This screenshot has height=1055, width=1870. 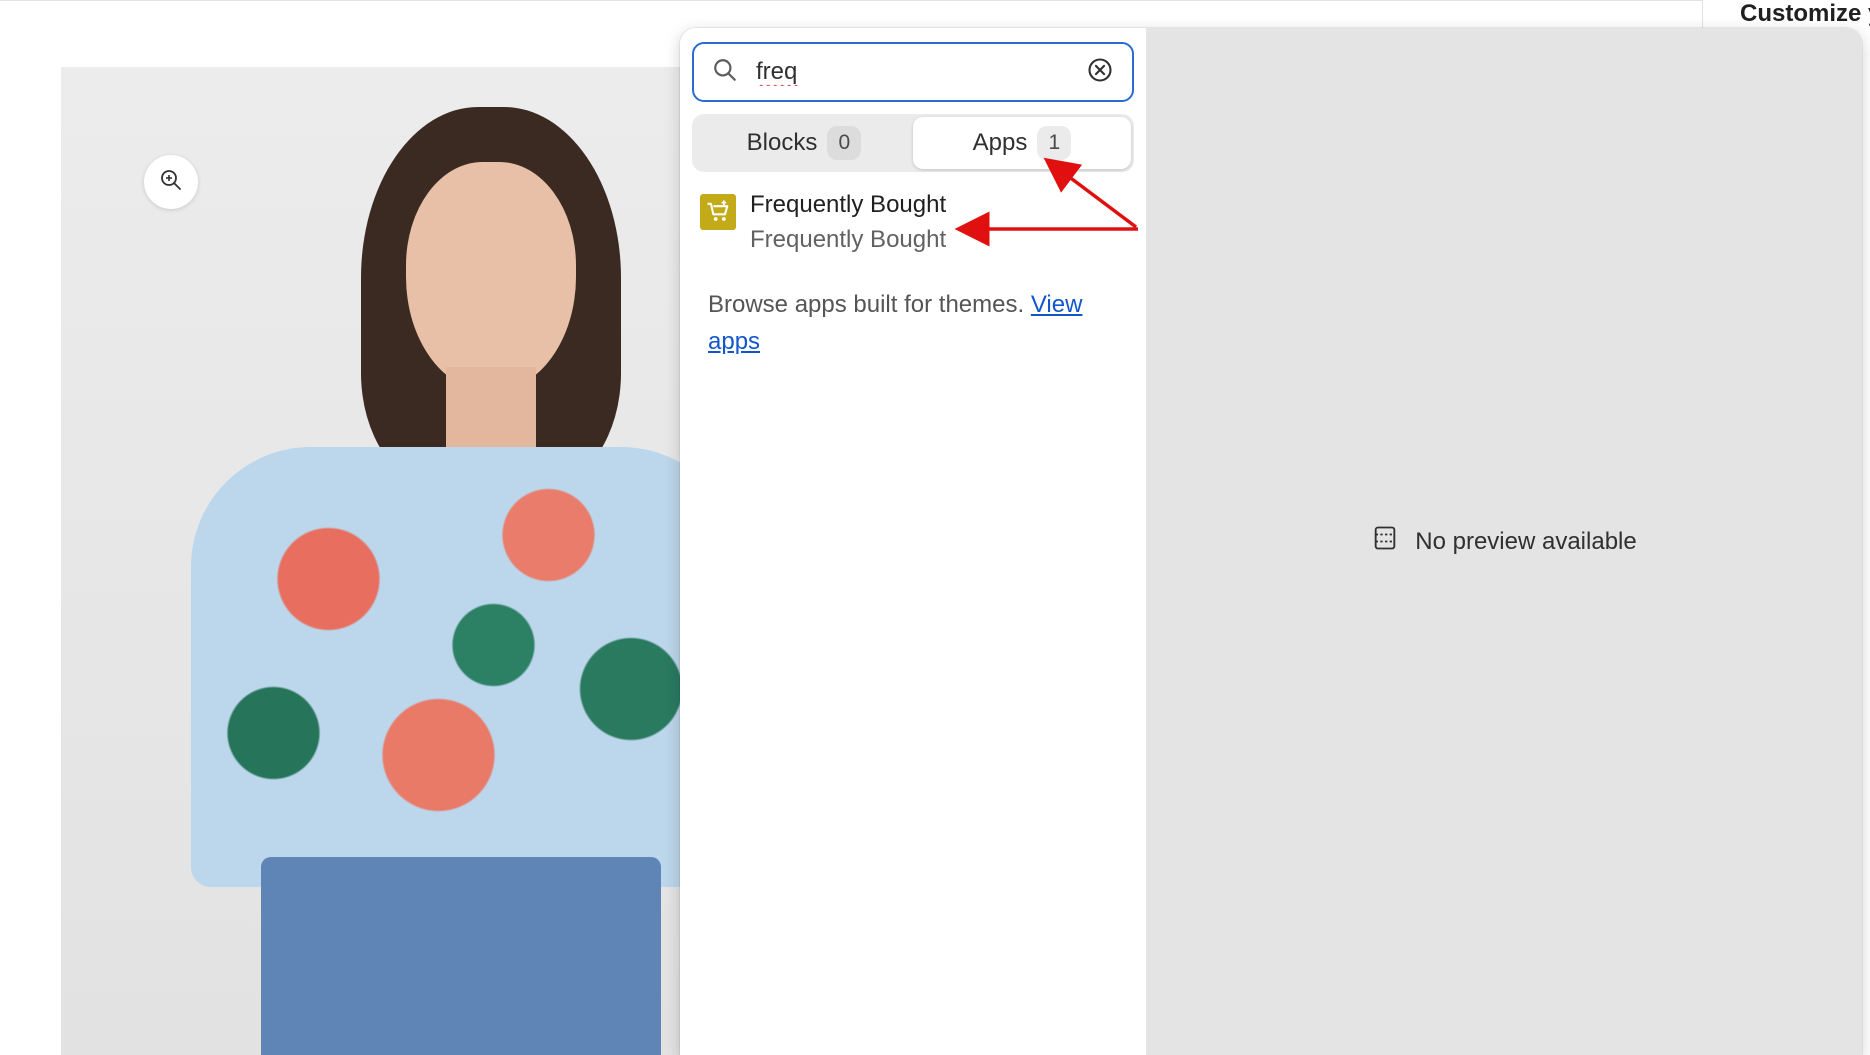 I want to click on sidebar-divider, so click(x=1702, y=14).